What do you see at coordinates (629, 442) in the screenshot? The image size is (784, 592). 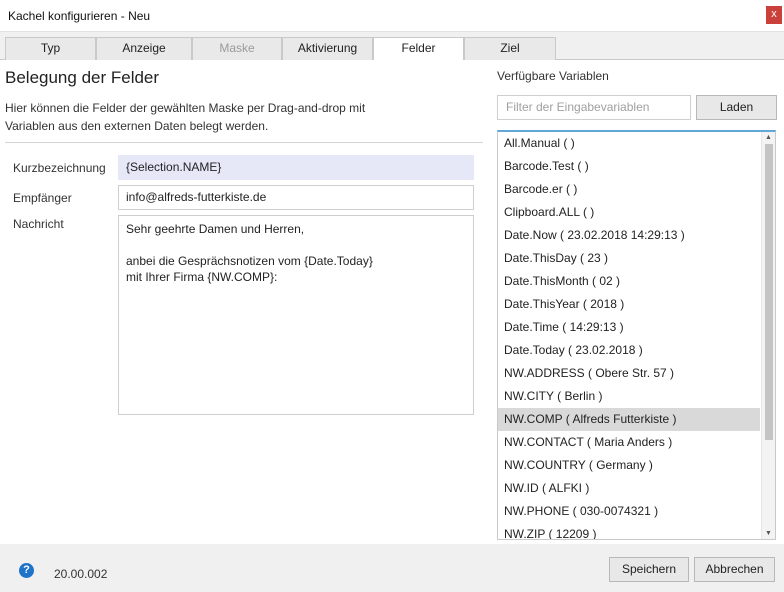 I see `variable-item: NW.CONTACT ( Maria Anders )` at bounding box center [629, 442].